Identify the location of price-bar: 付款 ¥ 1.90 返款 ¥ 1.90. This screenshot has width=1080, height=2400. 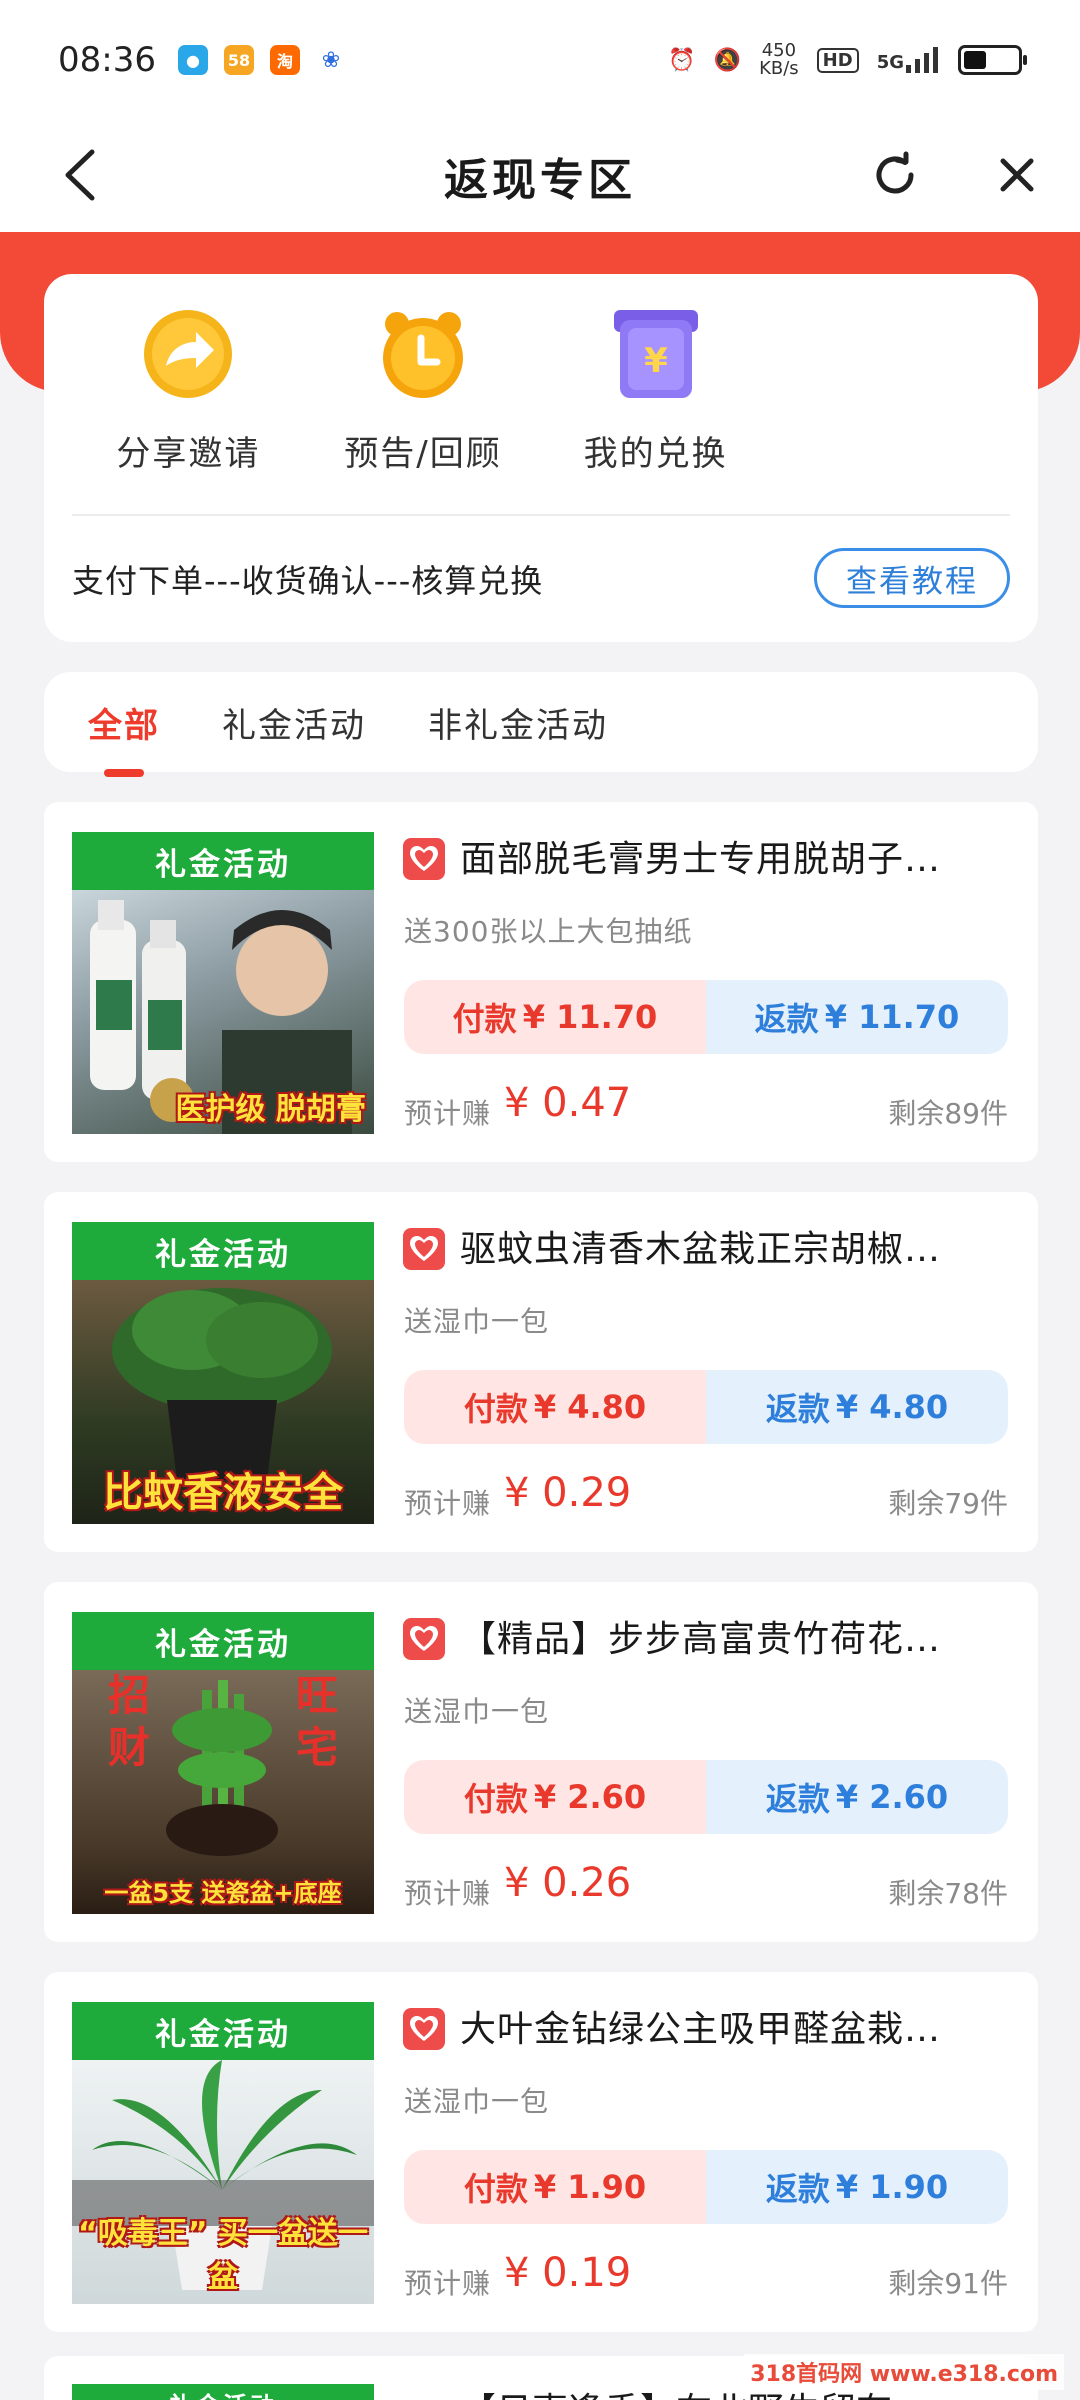
(706, 2187).